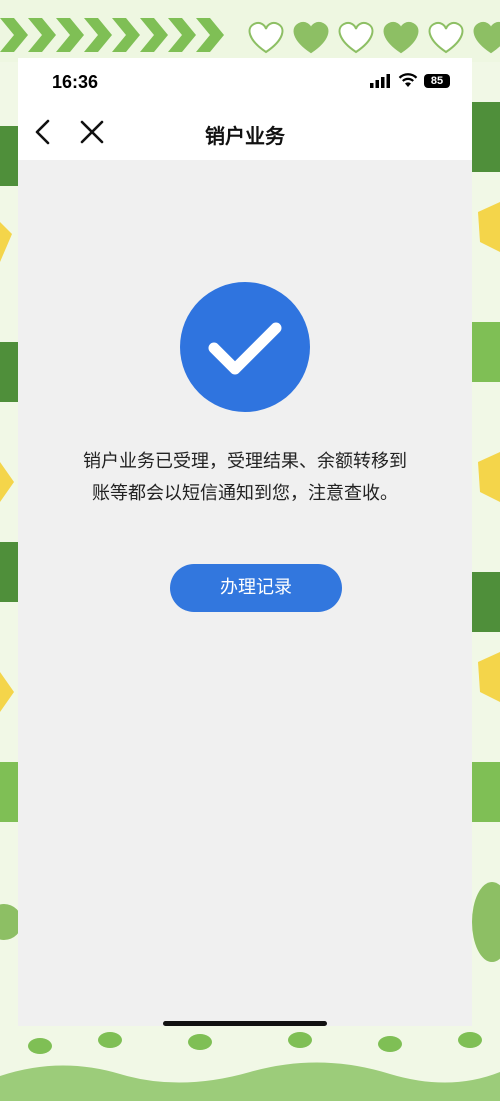 This screenshot has width=500, height=1101. Describe the element at coordinates (75, 82) in the screenshot. I see `status-time: 16:36` at that location.